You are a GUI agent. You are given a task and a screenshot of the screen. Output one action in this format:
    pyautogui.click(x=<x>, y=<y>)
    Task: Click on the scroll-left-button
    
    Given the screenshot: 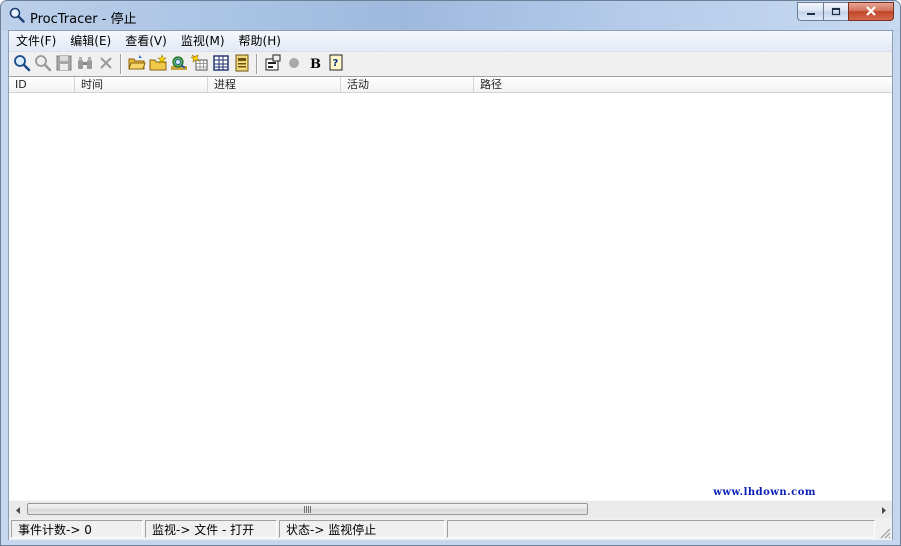 What is the action you would take?
    pyautogui.click(x=17, y=509)
    